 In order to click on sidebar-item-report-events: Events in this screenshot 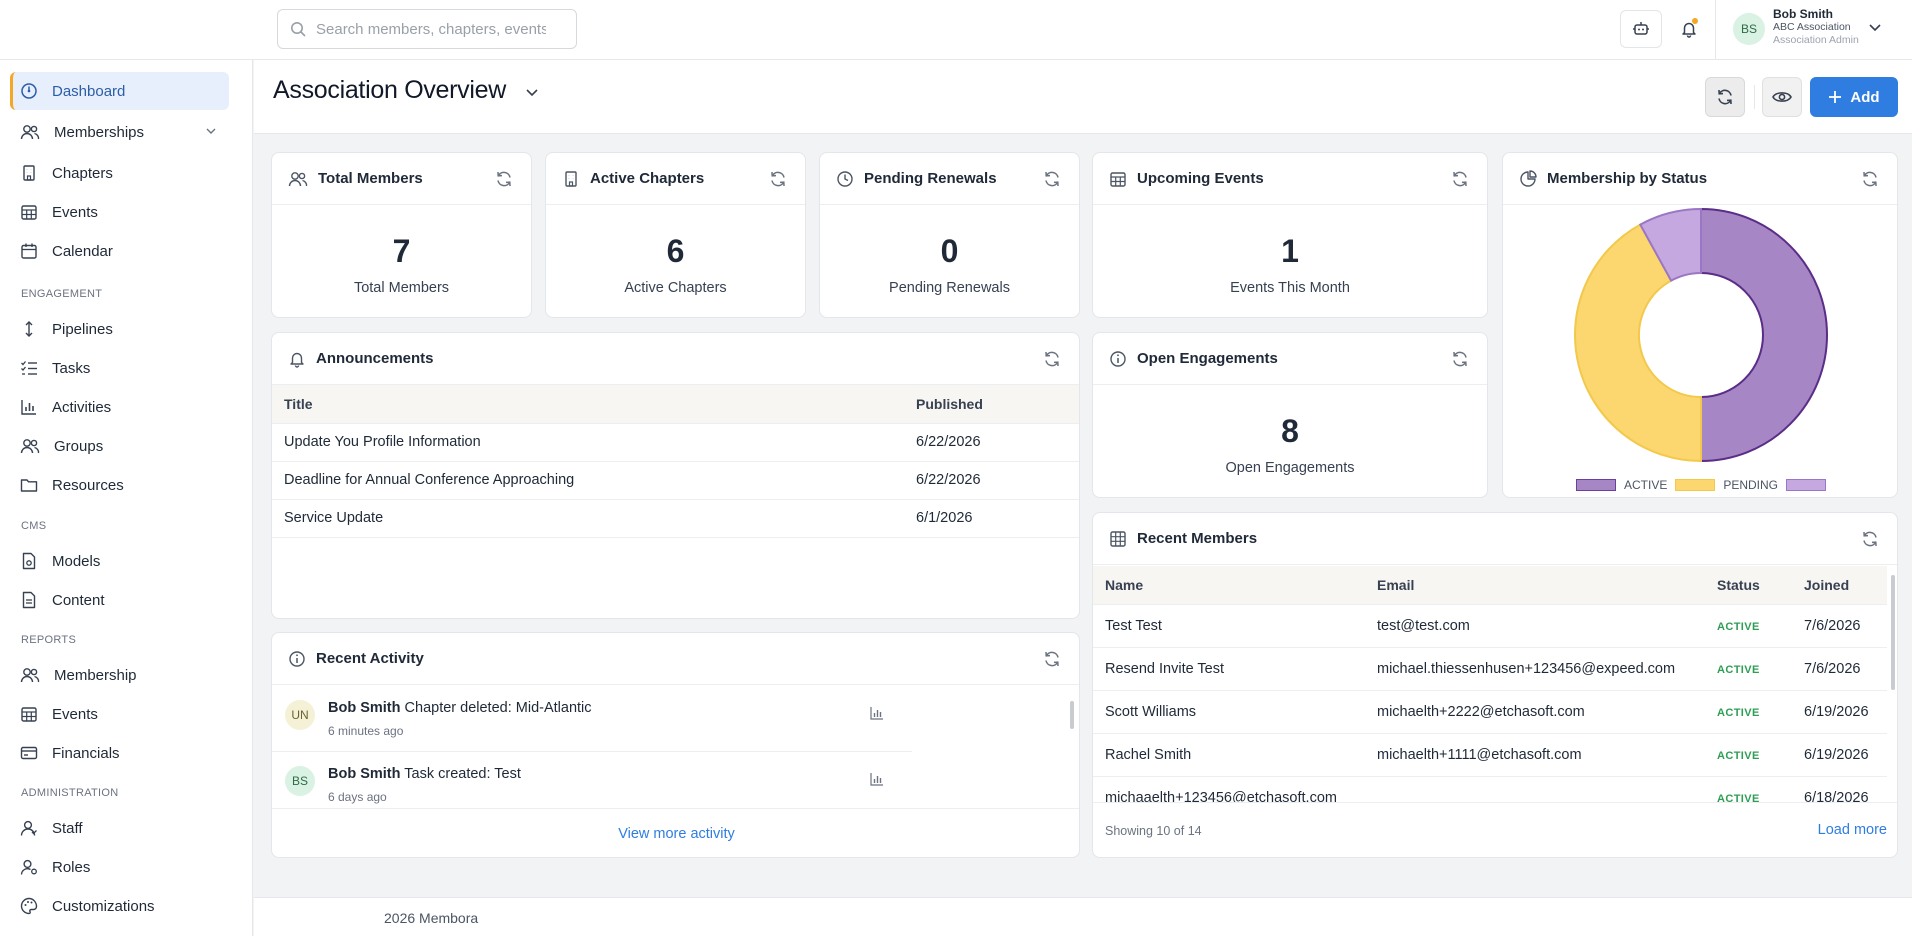, I will do `click(119, 714)`.